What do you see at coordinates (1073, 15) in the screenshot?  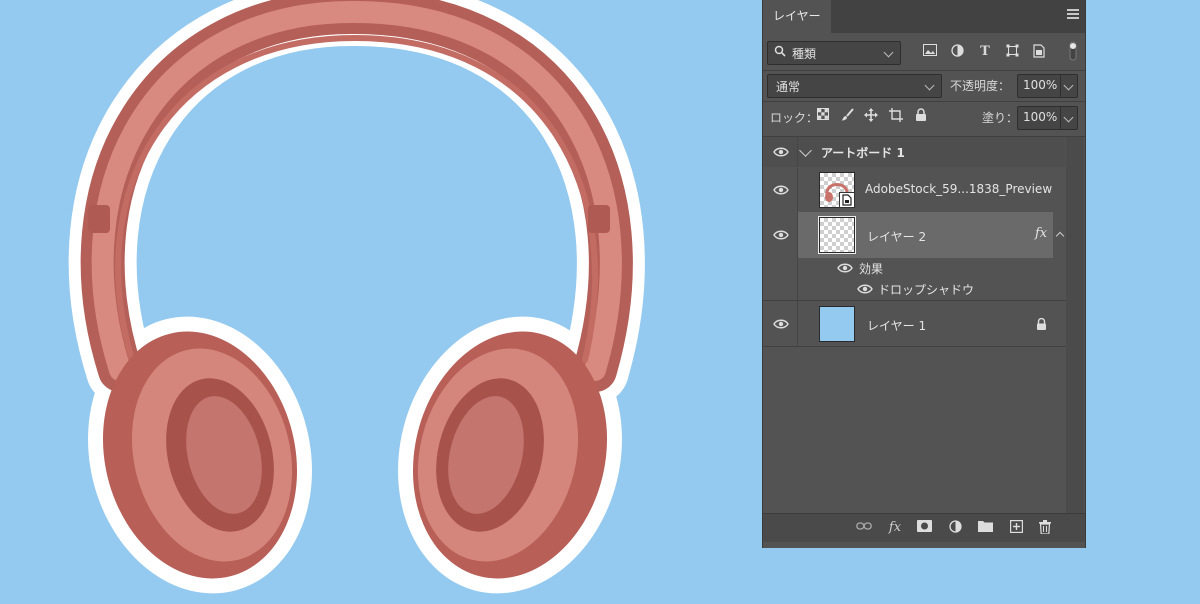 I see `panel-menu-icon` at bounding box center [1073, 15].